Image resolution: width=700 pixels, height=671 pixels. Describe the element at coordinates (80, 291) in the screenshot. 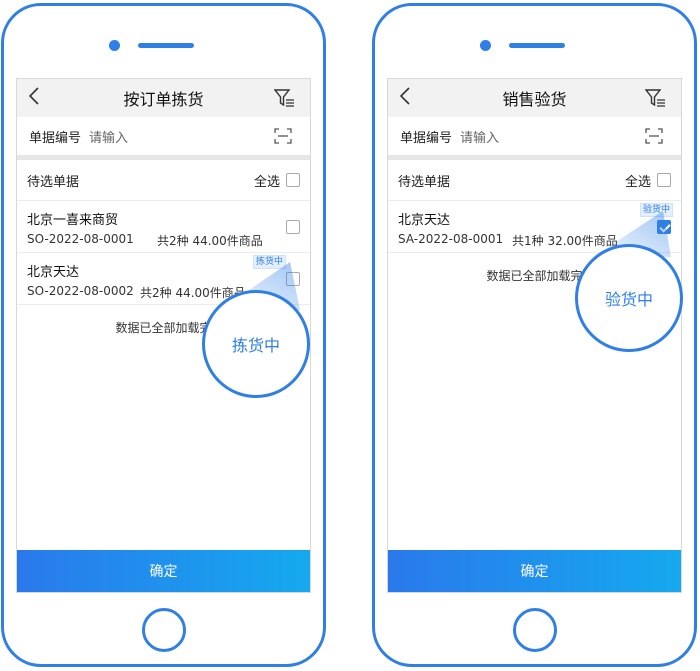

I see `order-code: SO-2022-08-0002` at that location.